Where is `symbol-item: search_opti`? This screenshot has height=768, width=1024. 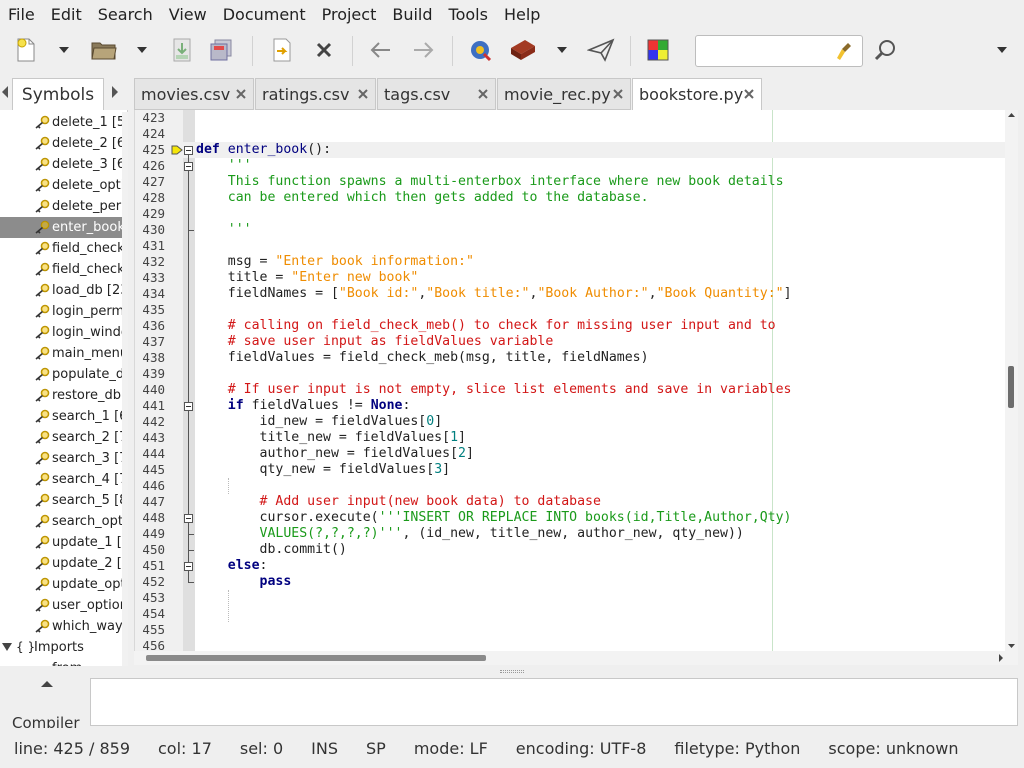 symbol-item: search_opti is located at coordinates (61, 521).